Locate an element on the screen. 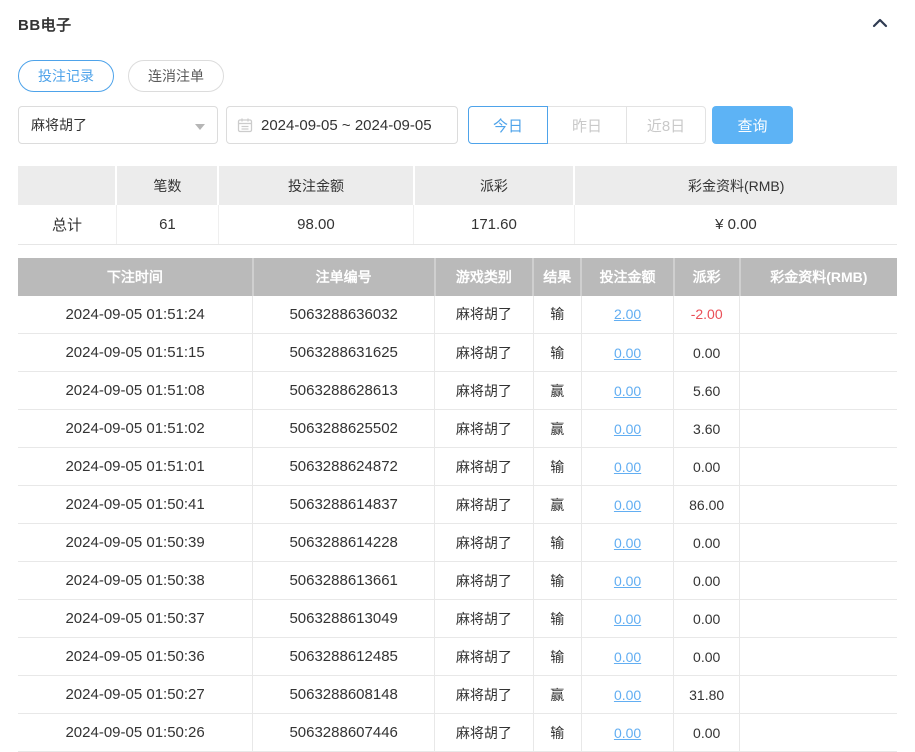  records-col-game-type: 游戏类别 is located at coordinates (484, 277).